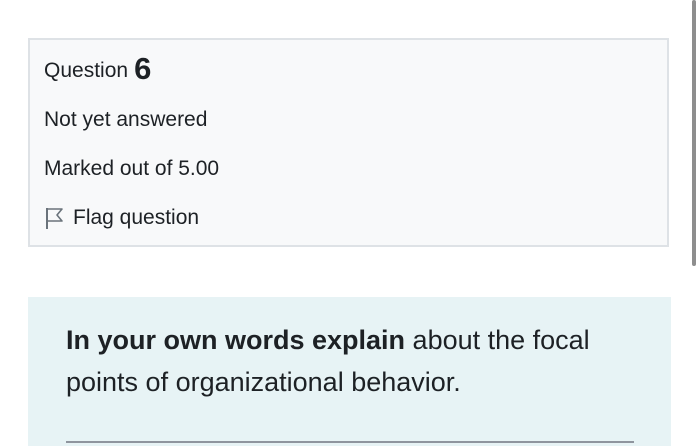 The height and width of the screenshot is (446, 700). I want to click on question-heading: Question 6, so click(98, 68).